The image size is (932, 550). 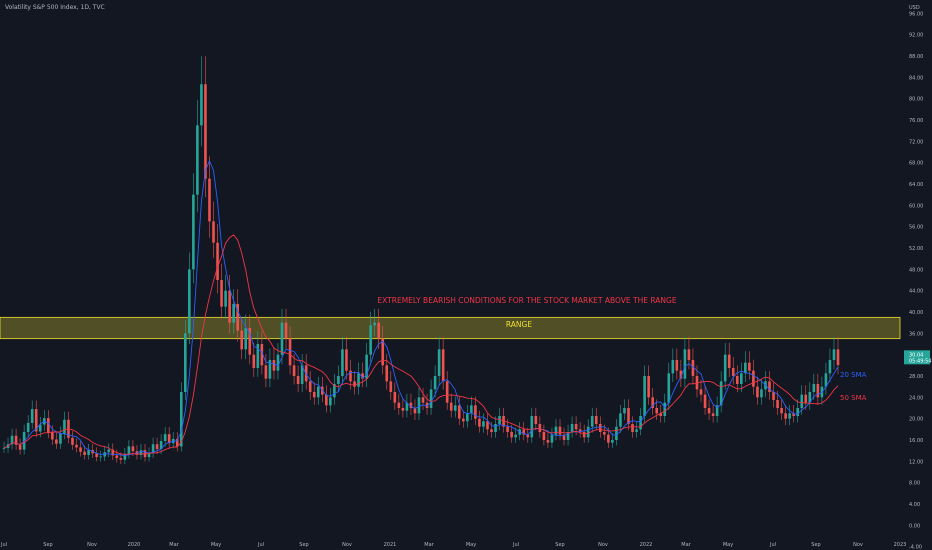 I want to click on y-tick-label: 16.00, so click(x=916, y=441).